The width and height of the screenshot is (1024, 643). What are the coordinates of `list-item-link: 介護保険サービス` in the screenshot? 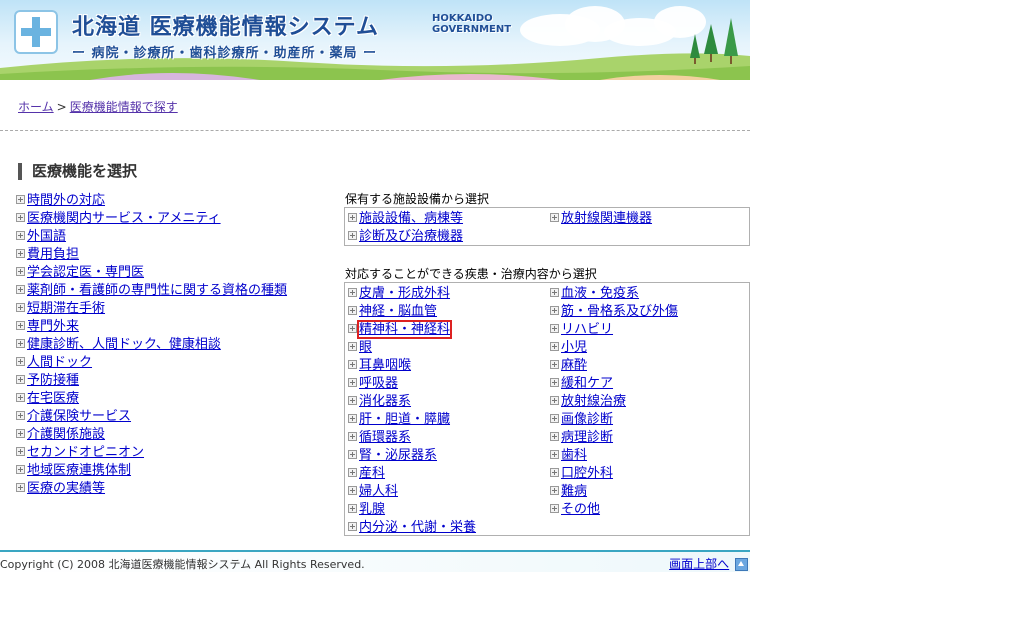 It's located at (79, 416).